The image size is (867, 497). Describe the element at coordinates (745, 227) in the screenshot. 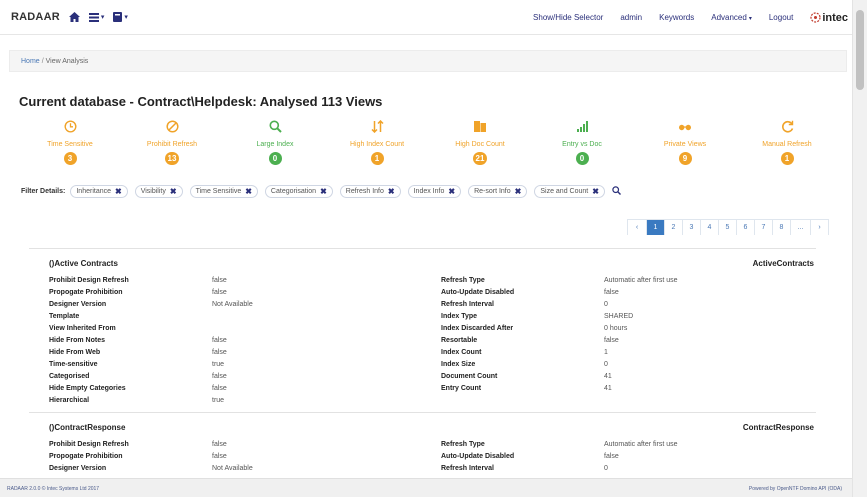

I see `page-6: 6` at that location.